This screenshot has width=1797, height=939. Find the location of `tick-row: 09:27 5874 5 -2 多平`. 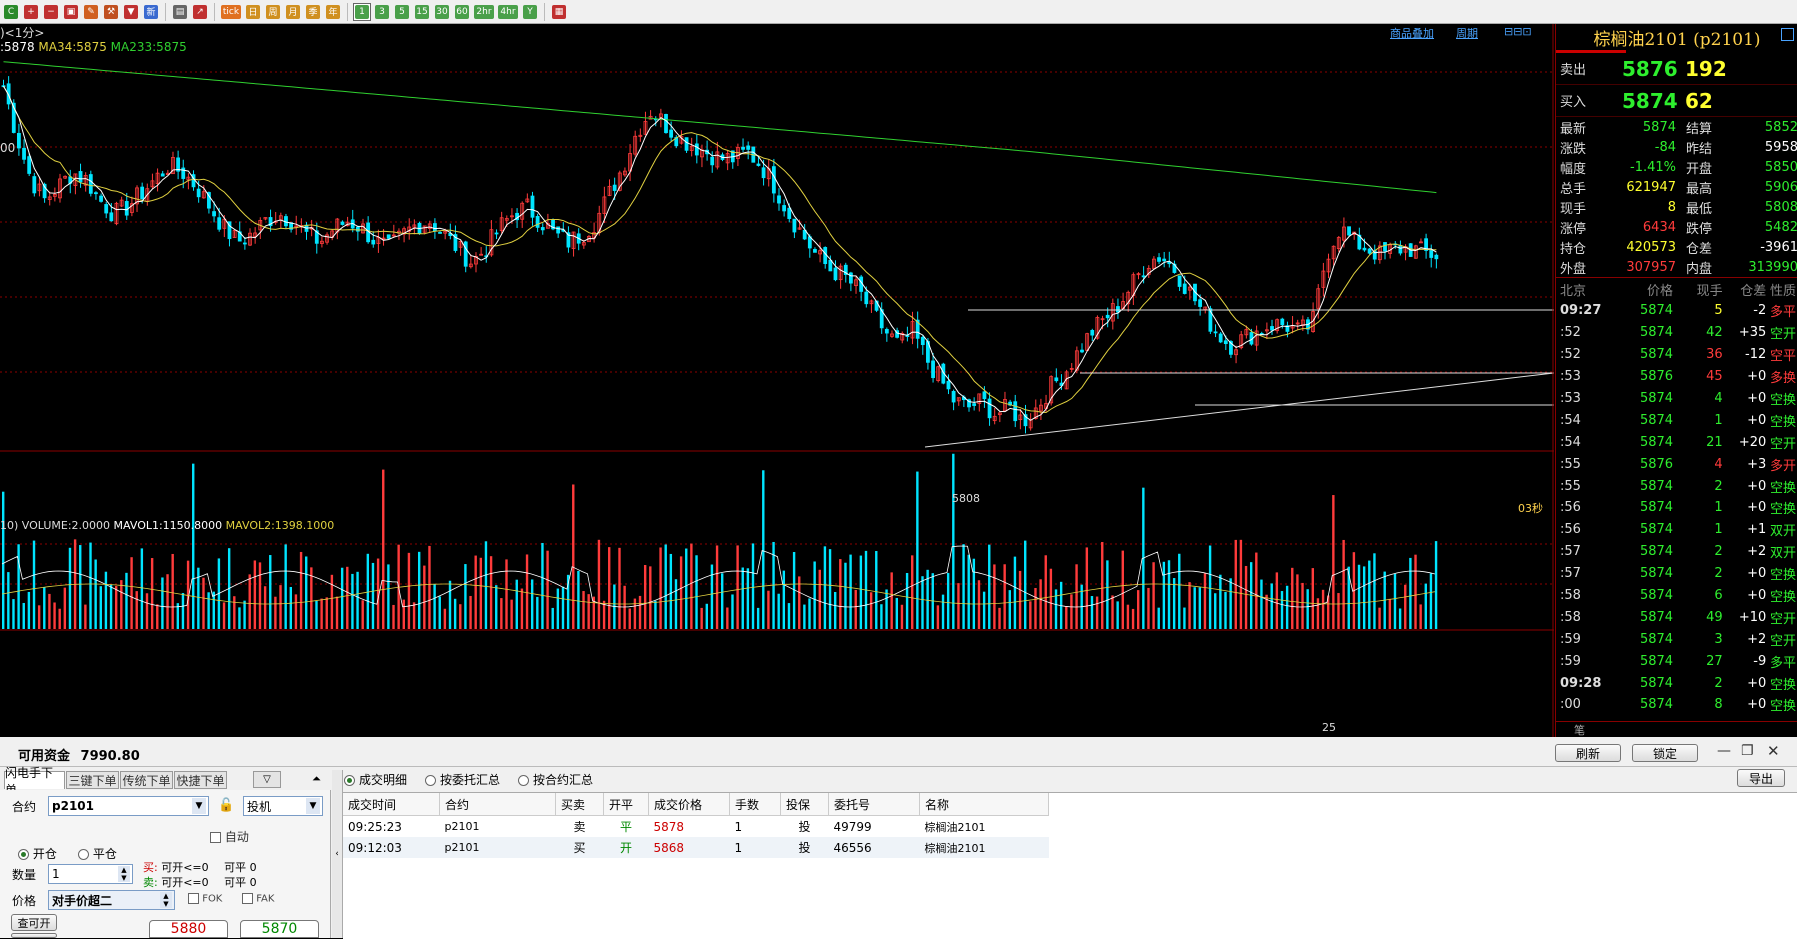

tick-row: 09:27 5874 5 -2 多平 is located at coordinates (1676, 311).